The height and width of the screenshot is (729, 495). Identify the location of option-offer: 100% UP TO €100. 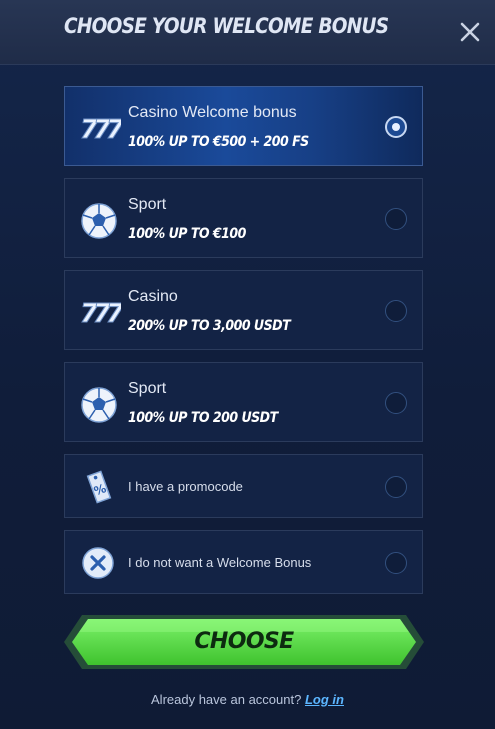
(187, 234).